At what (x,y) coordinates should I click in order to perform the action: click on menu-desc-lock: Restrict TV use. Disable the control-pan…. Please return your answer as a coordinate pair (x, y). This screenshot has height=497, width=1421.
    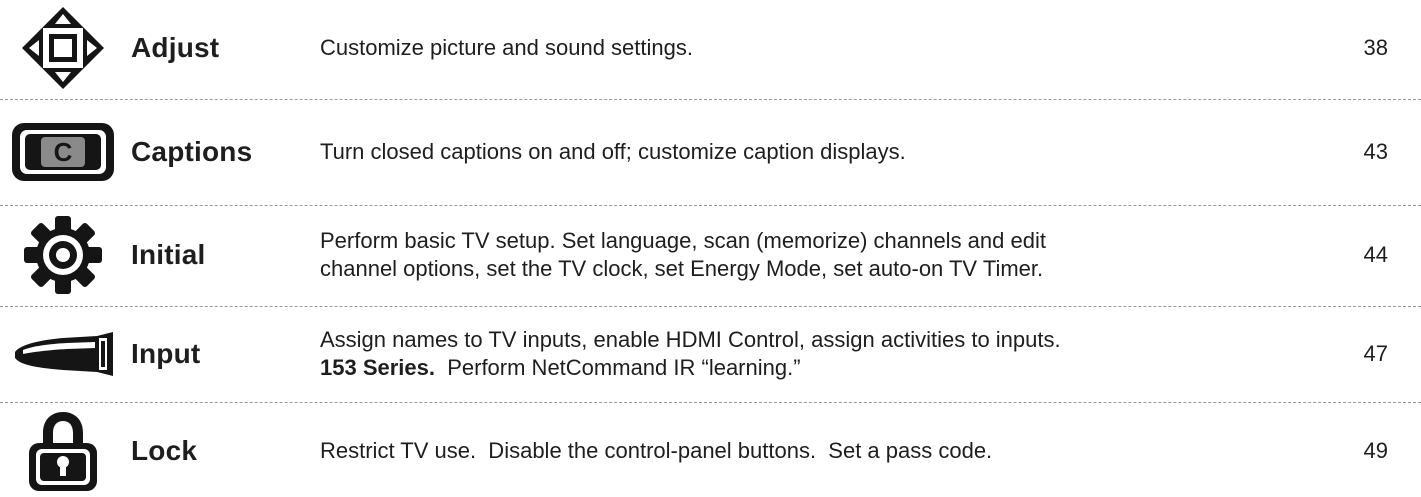
    Looking at the image, I should click on (656, 450).